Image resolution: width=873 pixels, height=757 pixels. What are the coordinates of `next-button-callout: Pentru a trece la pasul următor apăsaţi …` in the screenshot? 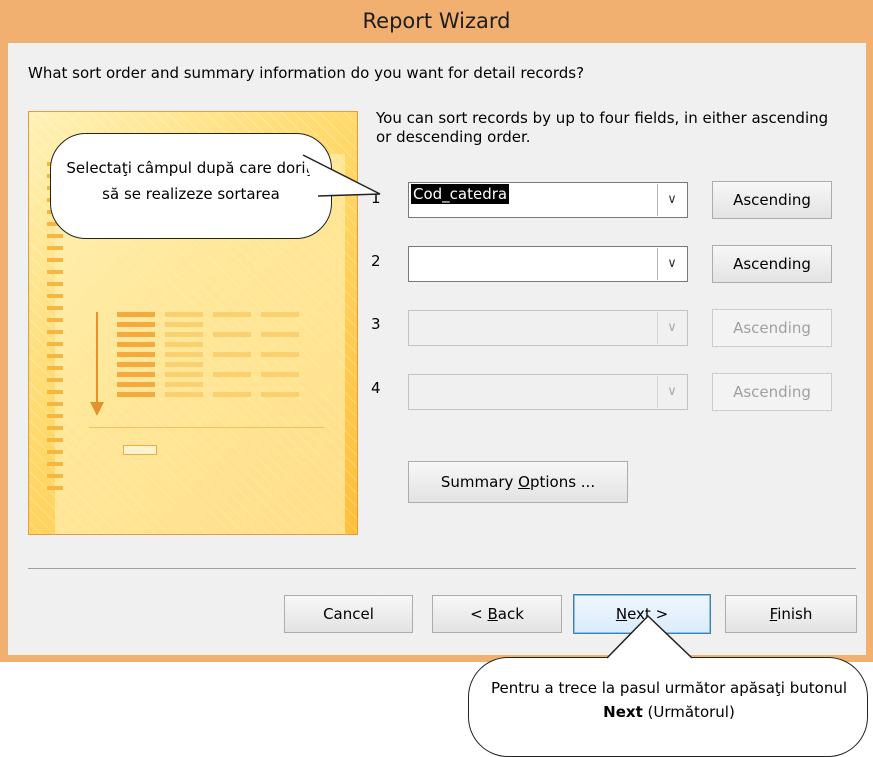 It's located at (668, 707).